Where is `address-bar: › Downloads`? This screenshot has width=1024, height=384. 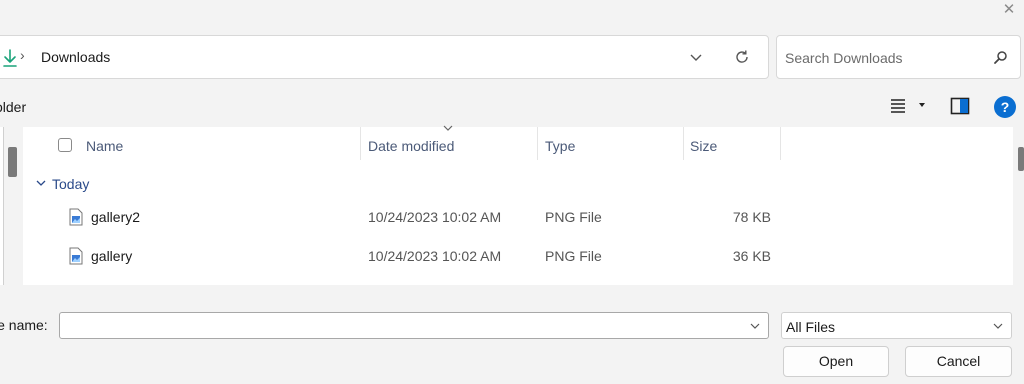 address-bar: › Downloads is located at coordinates (384, 57).